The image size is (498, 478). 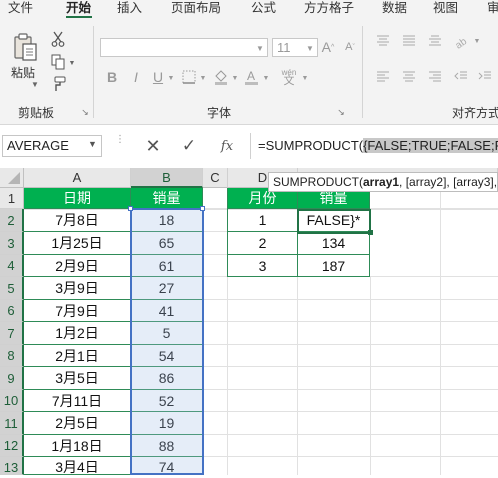 What do you see at coordinates (305, 78) in the screenshot?
I see `phonetic-dropdown-icon: ▼` at bounding box center [305, 78].